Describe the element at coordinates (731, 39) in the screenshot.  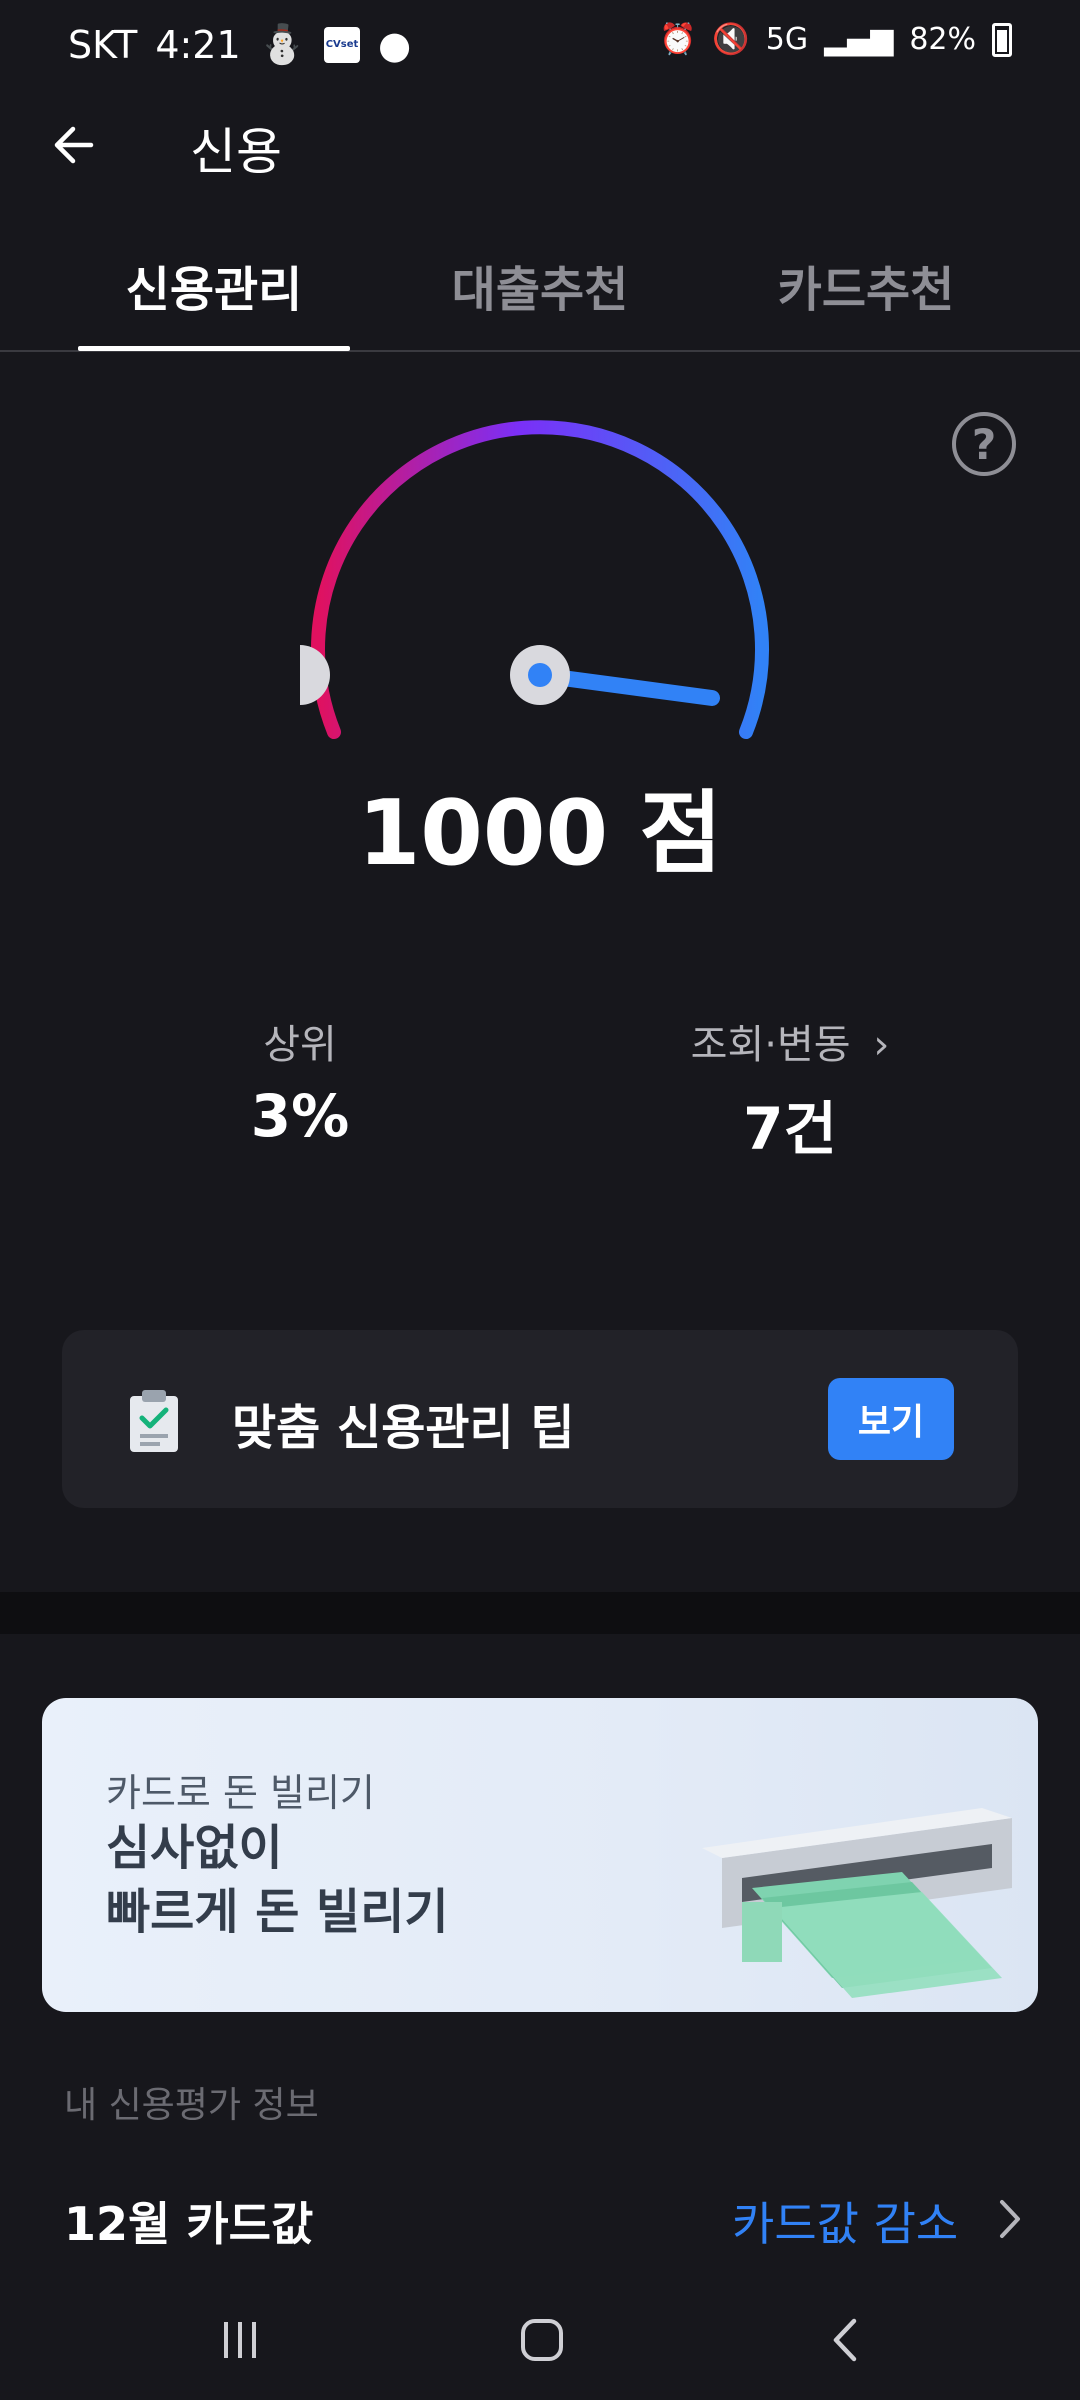
I see `mute-icon: 🔇` at that location.